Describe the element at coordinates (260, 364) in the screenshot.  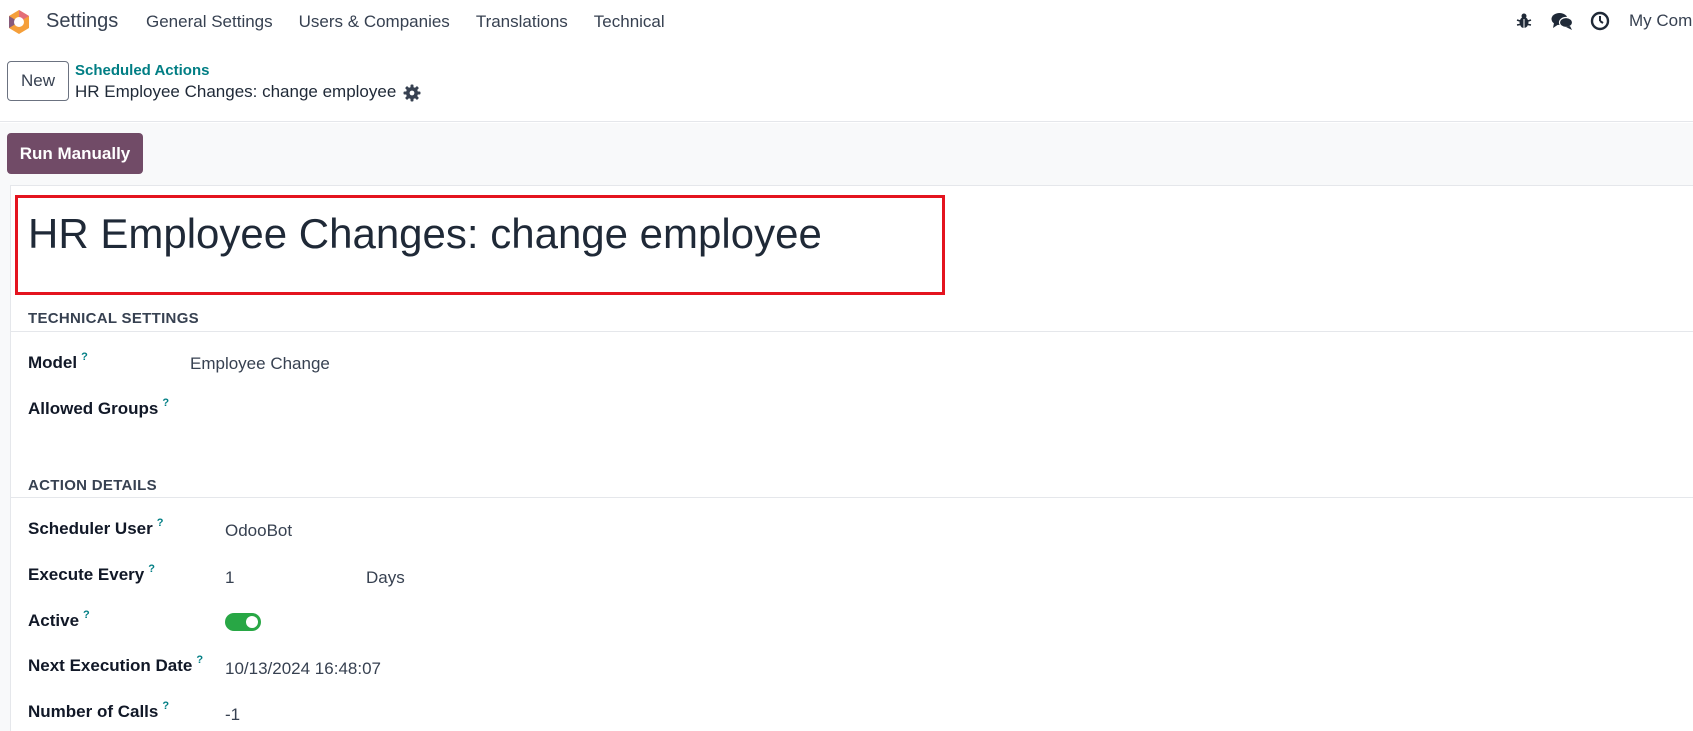
I see `model-value: Employee Change` at that location.